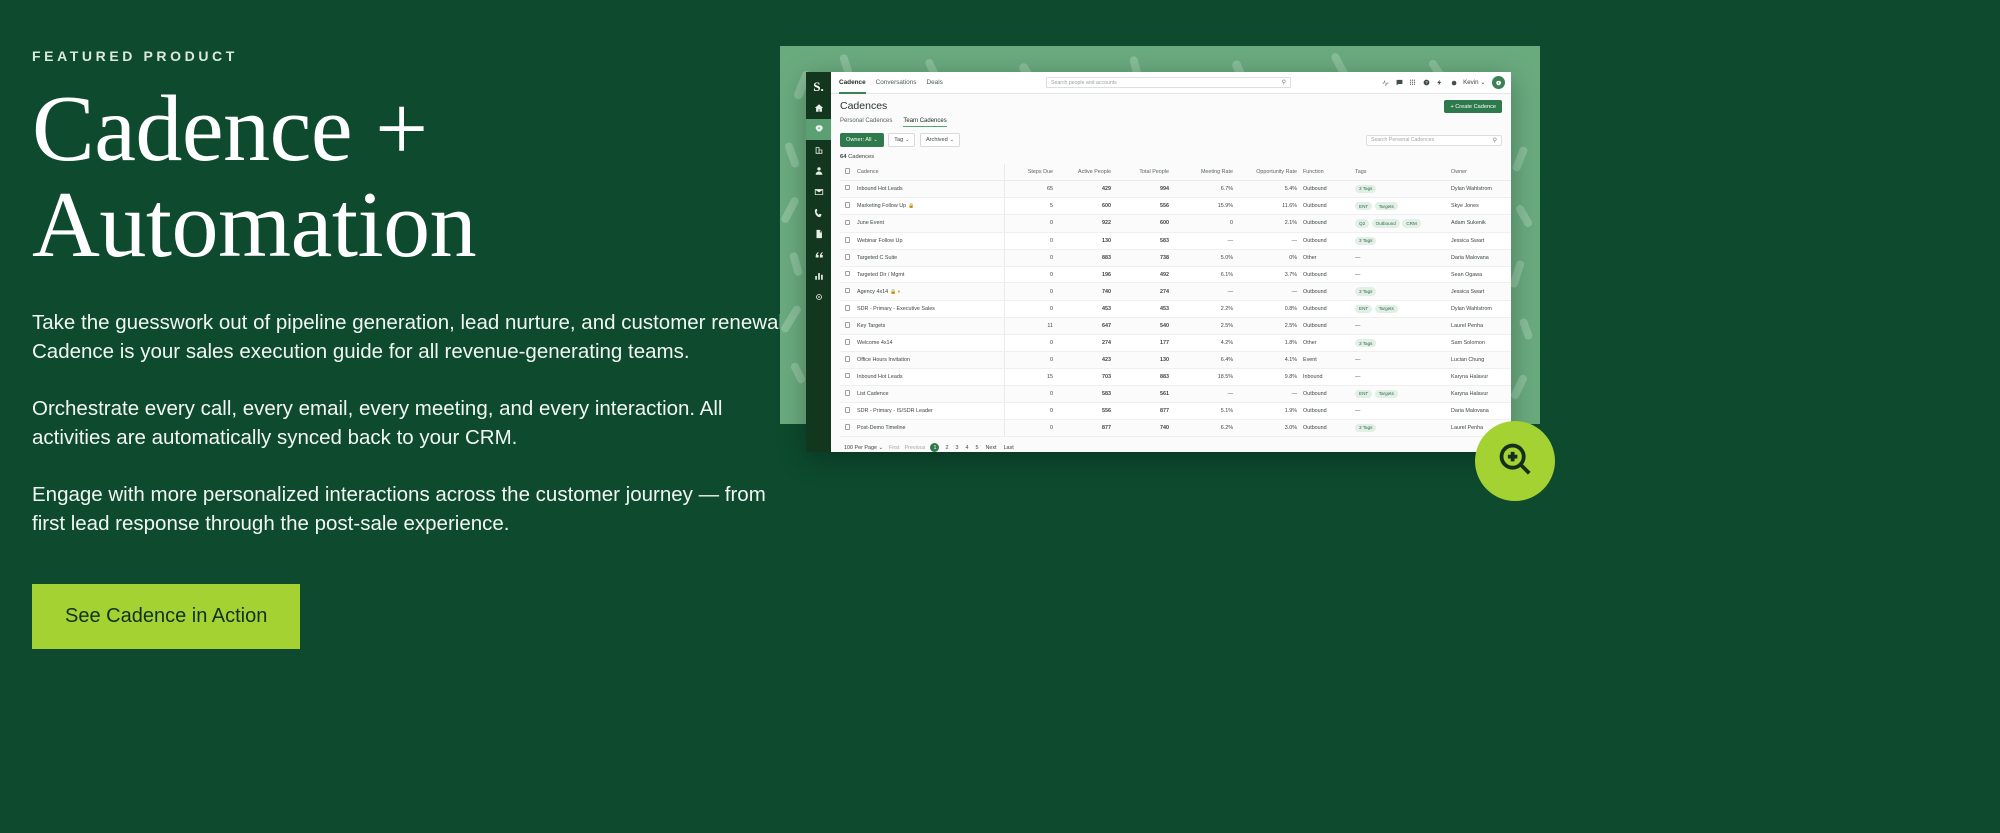 The width and height of the screenshot is (2000, 833). What do you see at coordinates (818, 213) in the screenshot?
I see `sidebar-item-calls` at bounding box center [818, 213].